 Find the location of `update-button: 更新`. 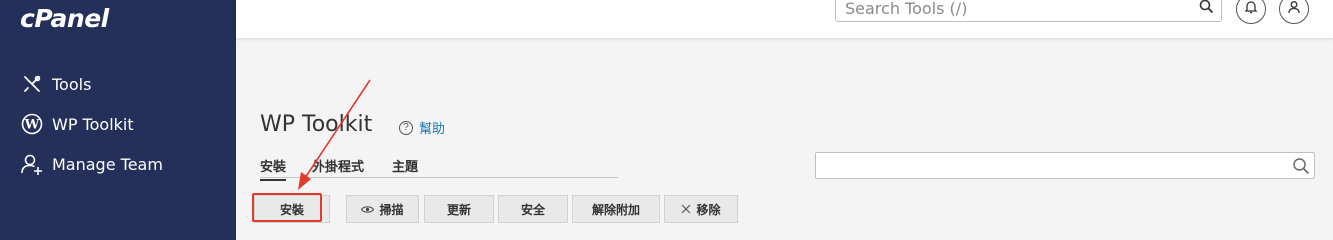

update-button: 更新 is located at coordinates (459, 209).